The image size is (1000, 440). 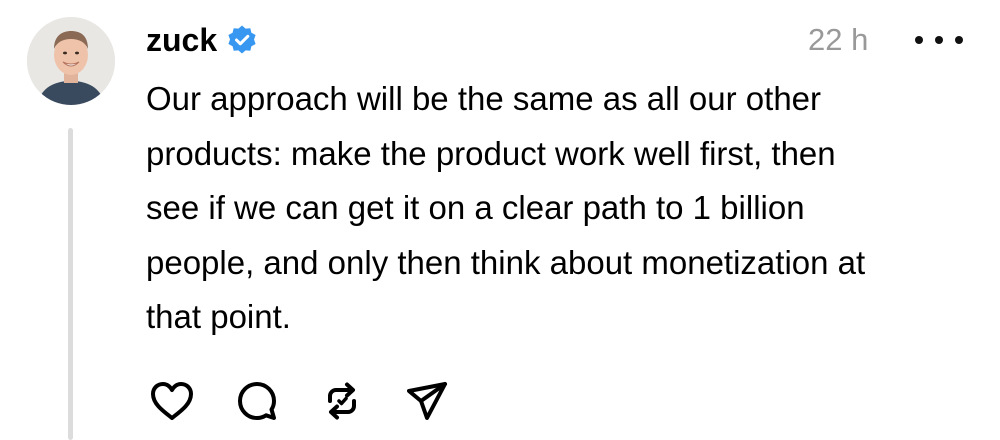 I want to click on more-options-button, so click(x=939, y=40).